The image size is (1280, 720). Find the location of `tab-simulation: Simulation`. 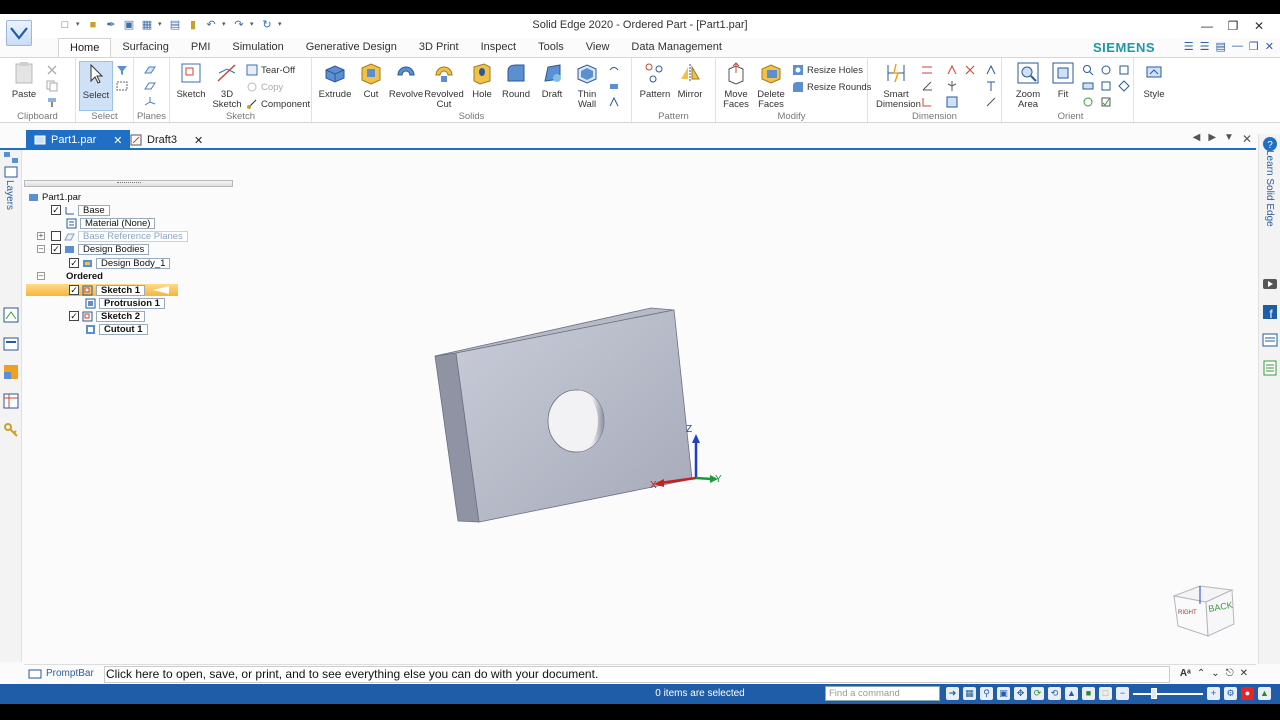

tab-simulation: Simulation is located at coordinates (257, 47).